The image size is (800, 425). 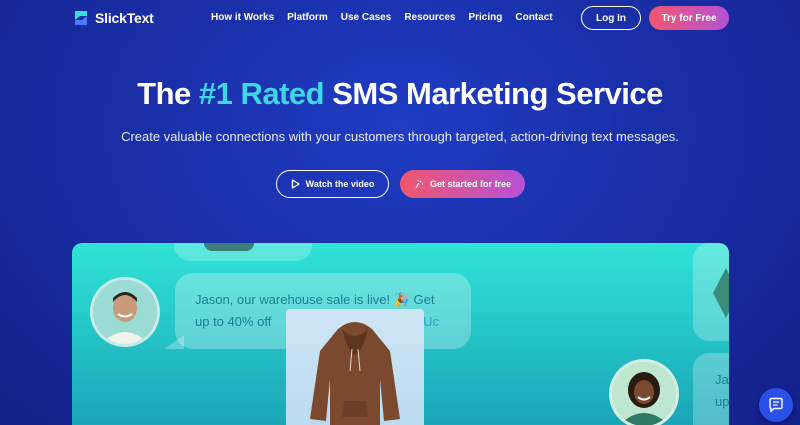 I want to click on nav-pricing: Pricing, so click(x=485, y=17).